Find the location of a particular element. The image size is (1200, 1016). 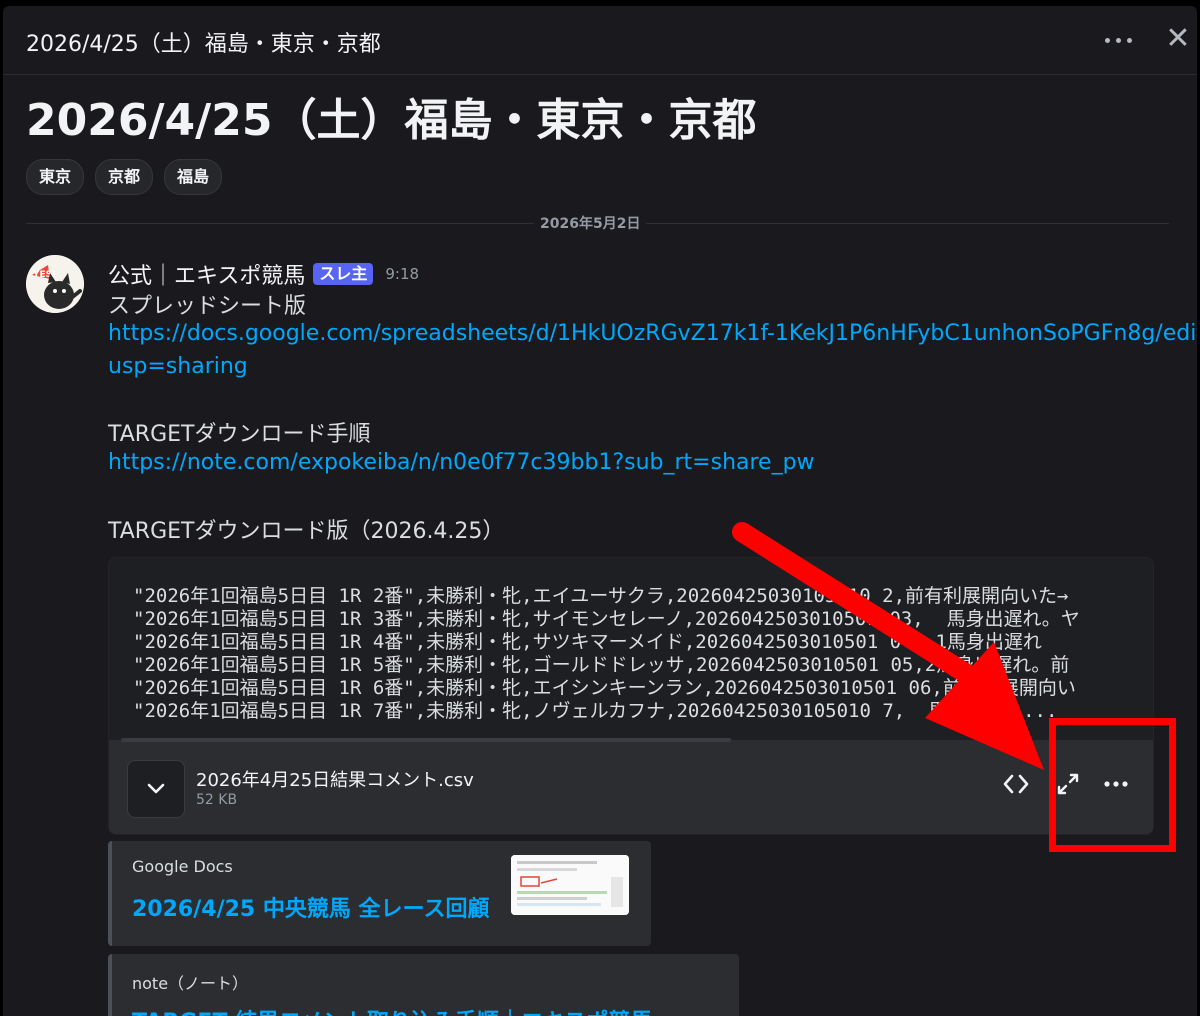

file-name: 2026年4月25日結果コメント.csv is located at coordinates (335, 779).